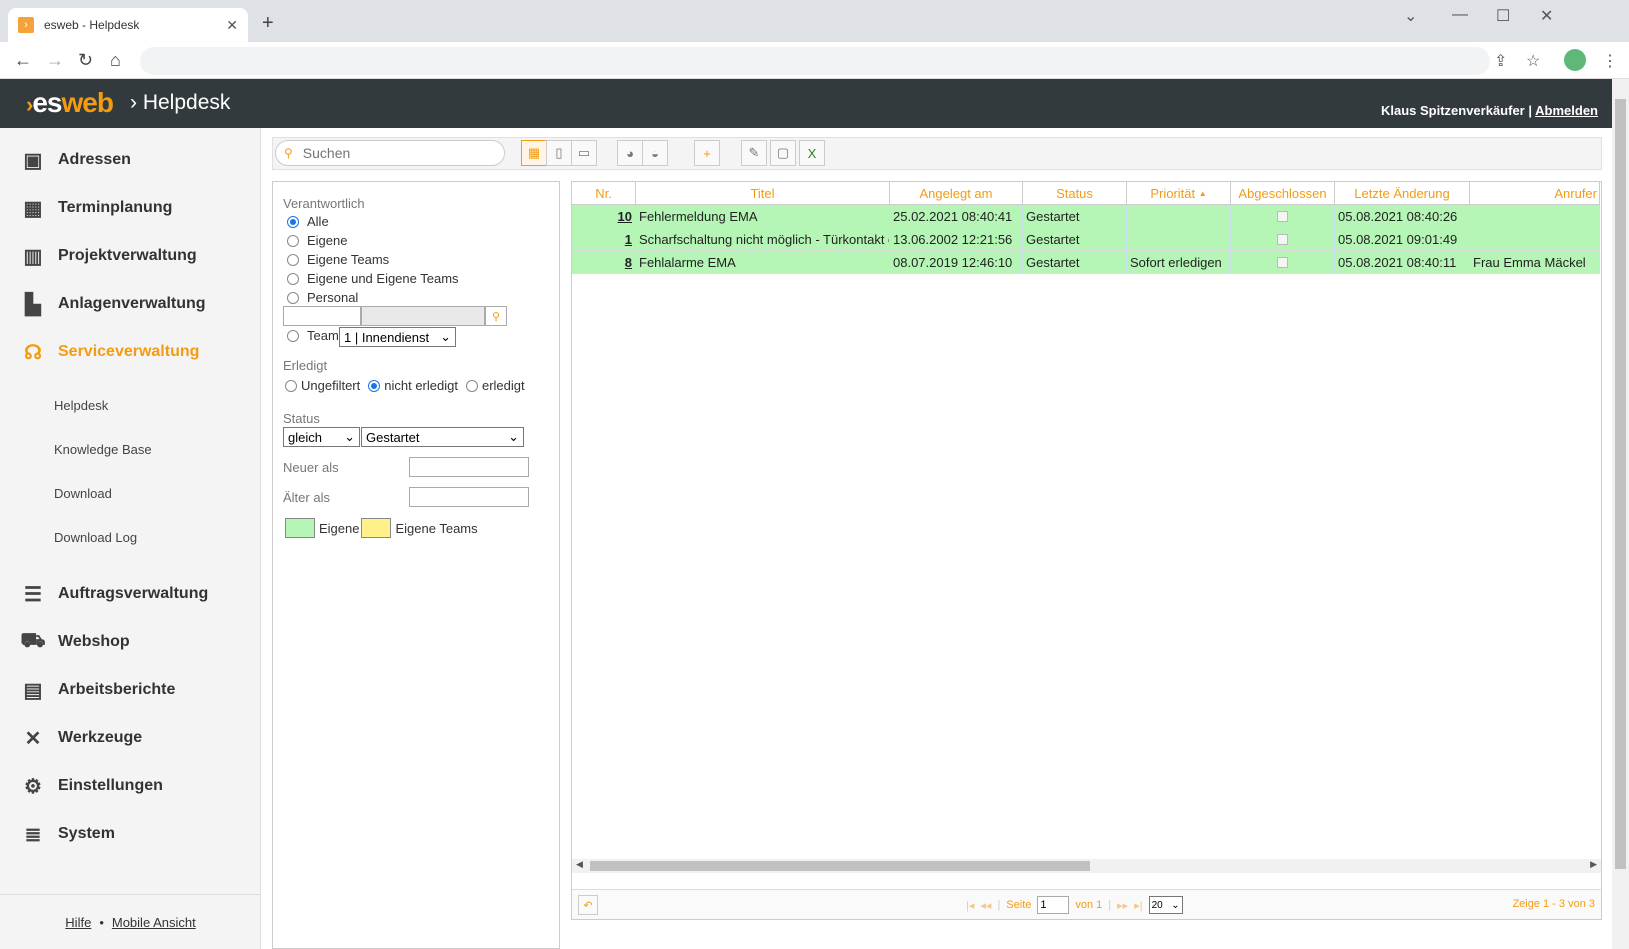 The height and width of the screenshot is (949, 1629). Describe the element at coordinates (630, 153) in the screenshot. I see `assign-user-button: ◕` at that location.